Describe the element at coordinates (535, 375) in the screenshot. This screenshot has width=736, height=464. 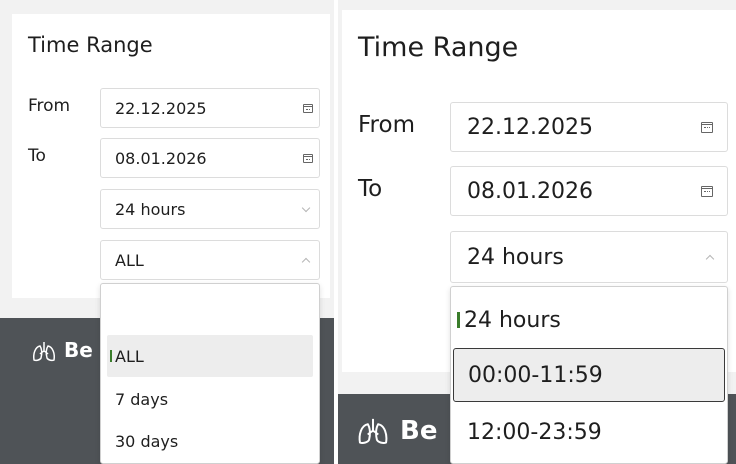
I see `option-label: 00:00-11:59` at that location.